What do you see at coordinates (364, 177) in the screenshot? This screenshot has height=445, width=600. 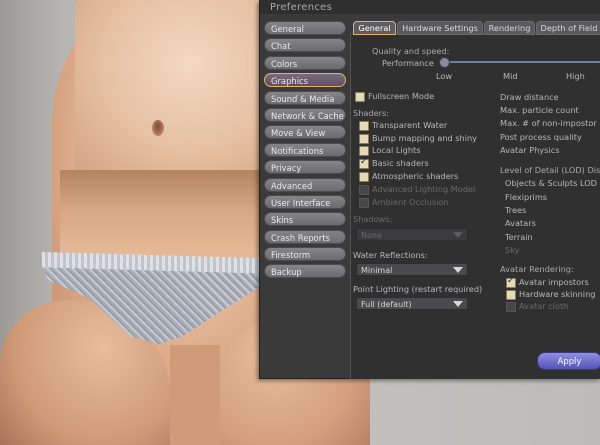 I see `atmospheric-shaders-checkbox` at bounding box center [364, 177].